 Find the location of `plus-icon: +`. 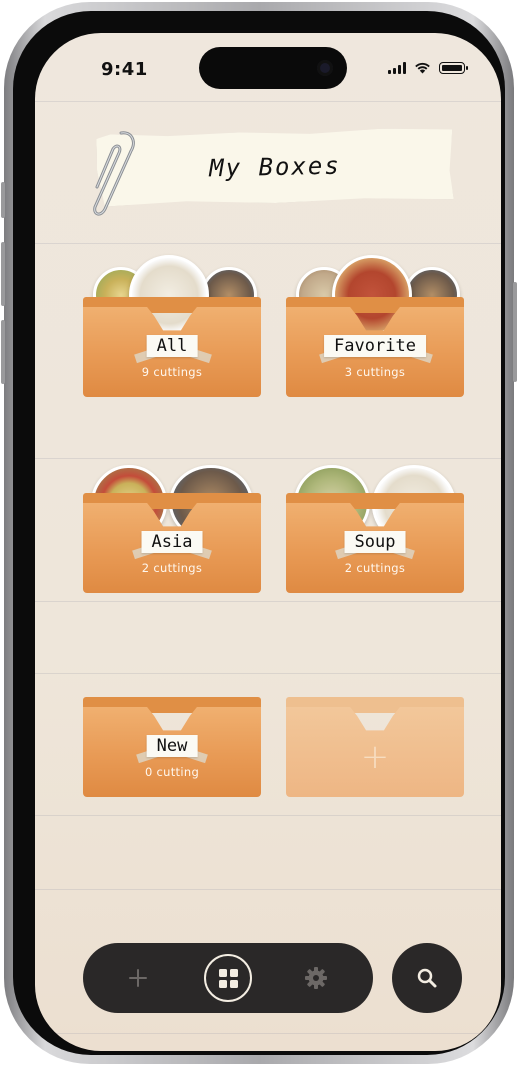

plus-icon: + is located at coordinates (375, 757).